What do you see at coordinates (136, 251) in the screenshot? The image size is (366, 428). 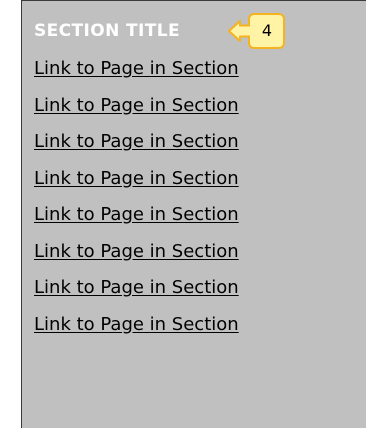 I see `section-link-6: Link to Page in Section` at bounding box center [136, 251].